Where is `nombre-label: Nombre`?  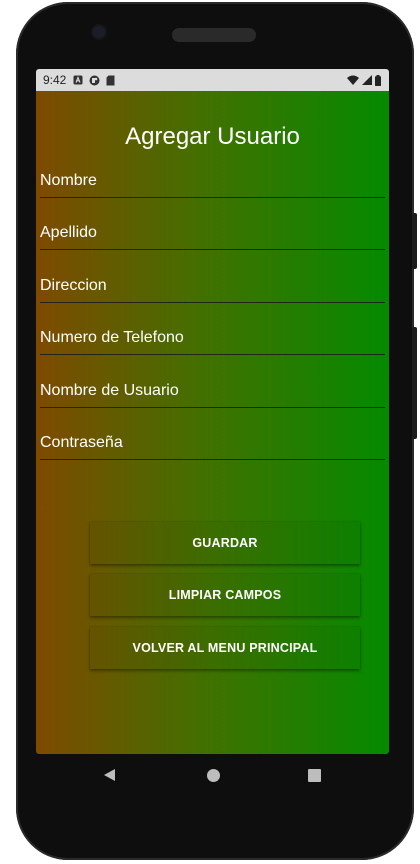
nombre-label: Nombre is located at coordinates (68, 180).